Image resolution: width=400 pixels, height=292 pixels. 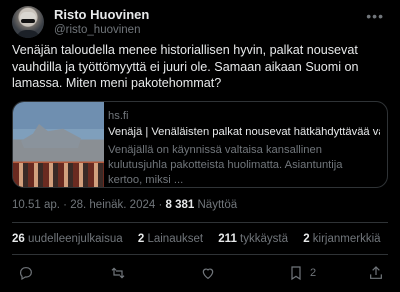 What do you see at coordinates (253, 239) in the screenshot?
I see `stat-likes: 211 tykkäystä` at bounding box center [253, 239].